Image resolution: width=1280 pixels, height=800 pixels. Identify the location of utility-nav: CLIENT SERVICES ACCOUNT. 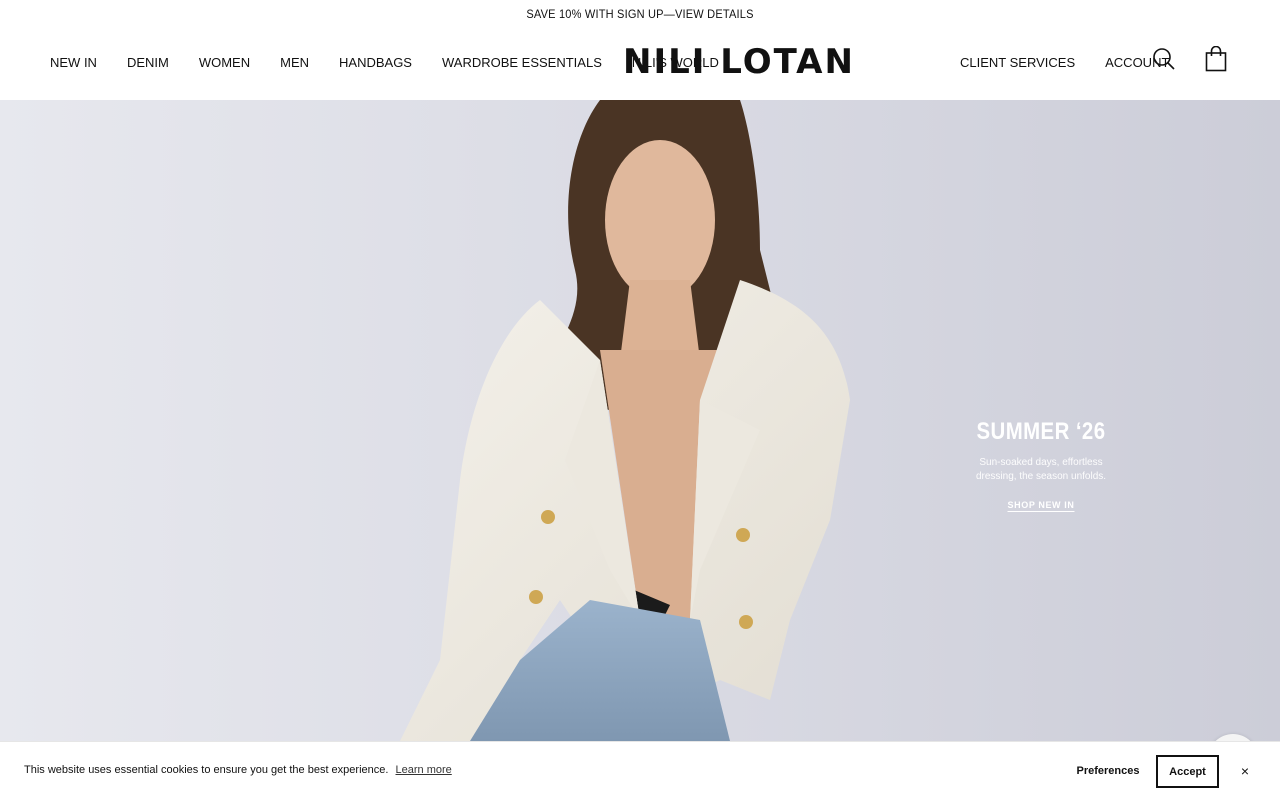
(1064, 62).